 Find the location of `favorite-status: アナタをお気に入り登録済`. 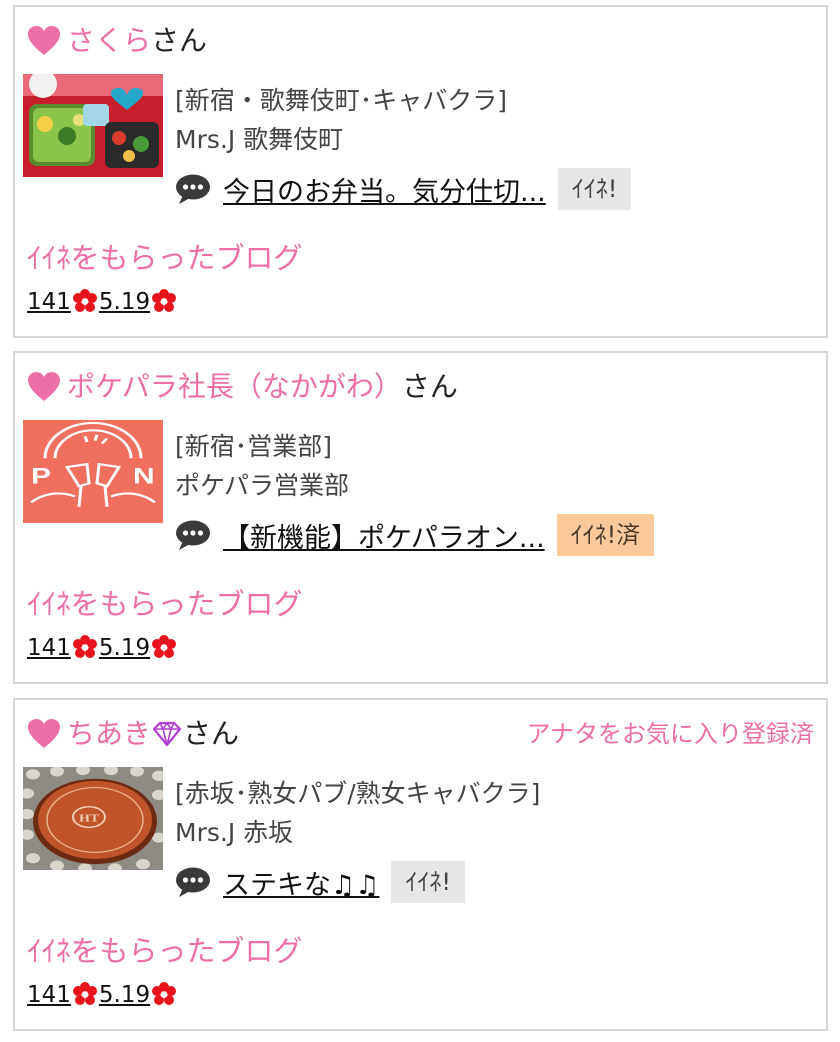

favorite-status: アナタをお気に入り登録済 is located at coordinates (670, 734).